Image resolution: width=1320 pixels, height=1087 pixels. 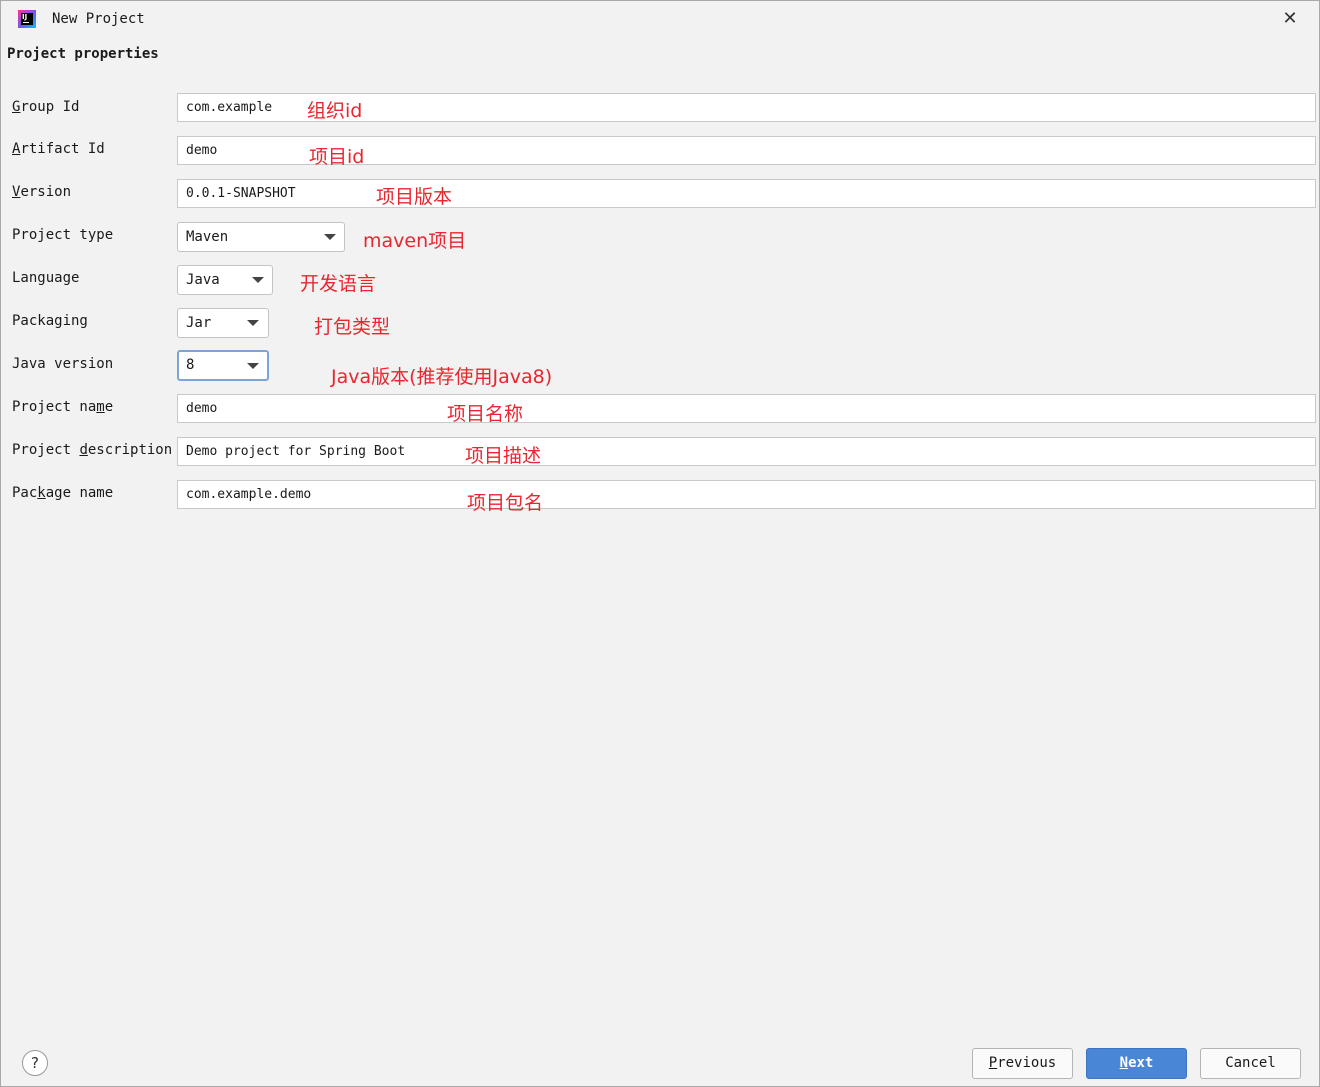 I want to click on packaging-label: Packaging, so click(x=50, y=321).